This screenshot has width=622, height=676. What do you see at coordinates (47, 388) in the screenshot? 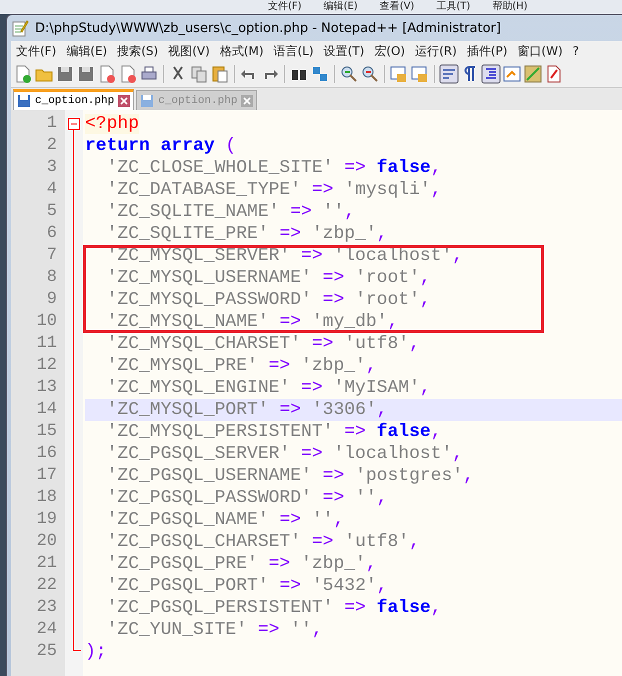
I see `line-number: 13` at bounding box center [47, 388].